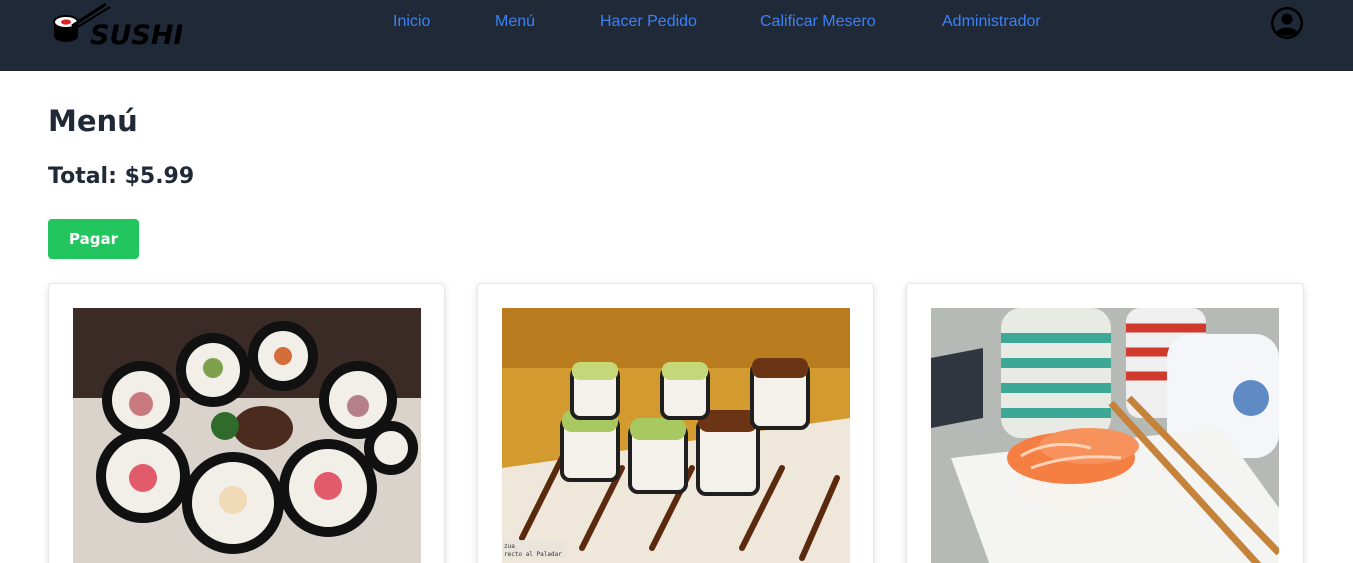 This screenshot has height=563, width=1353. I want to click on salmon-nigiri-photo, so click(1105, 435).